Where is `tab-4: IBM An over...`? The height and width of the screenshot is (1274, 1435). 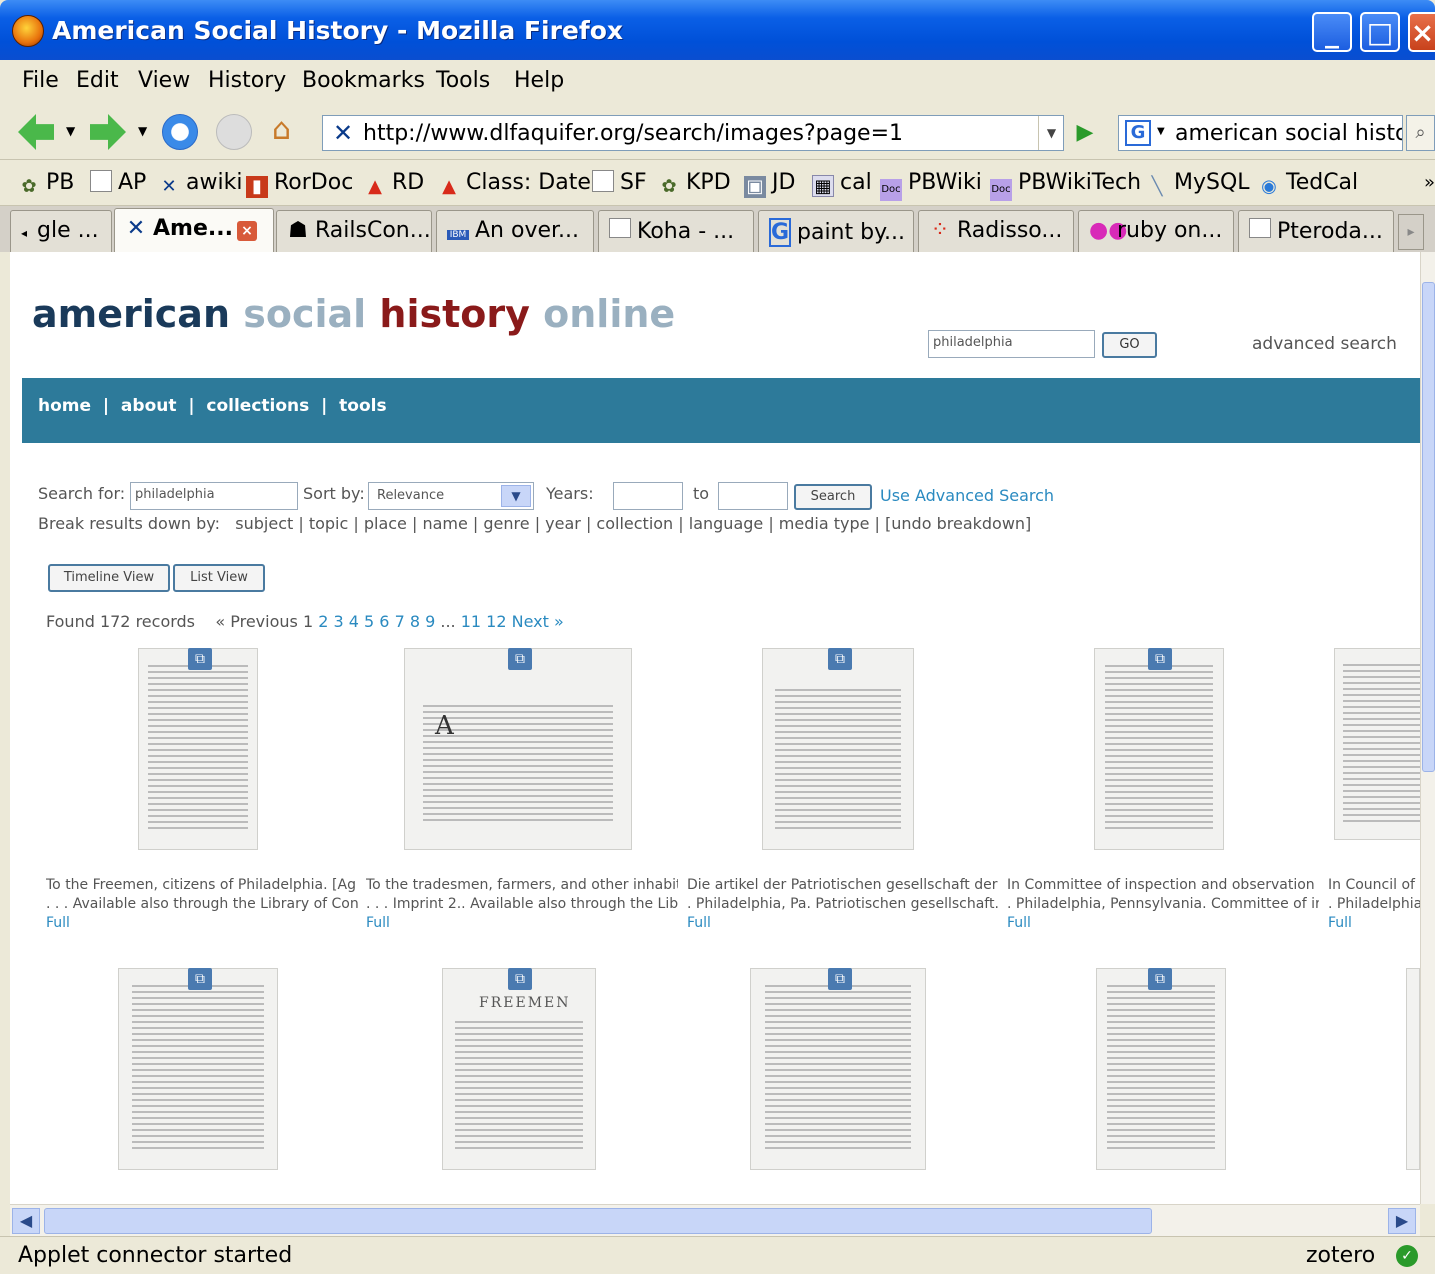
tab-4: IBM An over... is located at coordinates (515, 231).